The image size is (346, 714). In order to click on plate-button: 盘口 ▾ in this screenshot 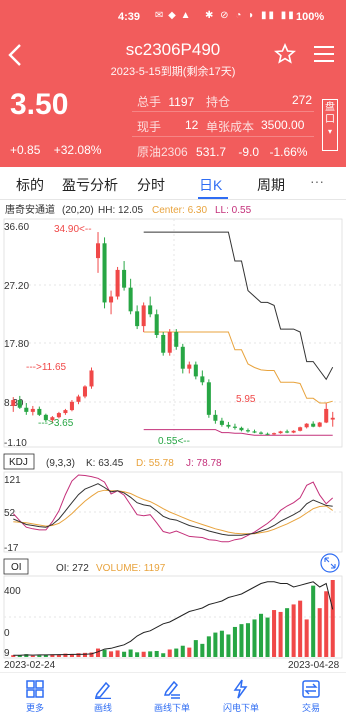, I will do `click(330, 125)`.